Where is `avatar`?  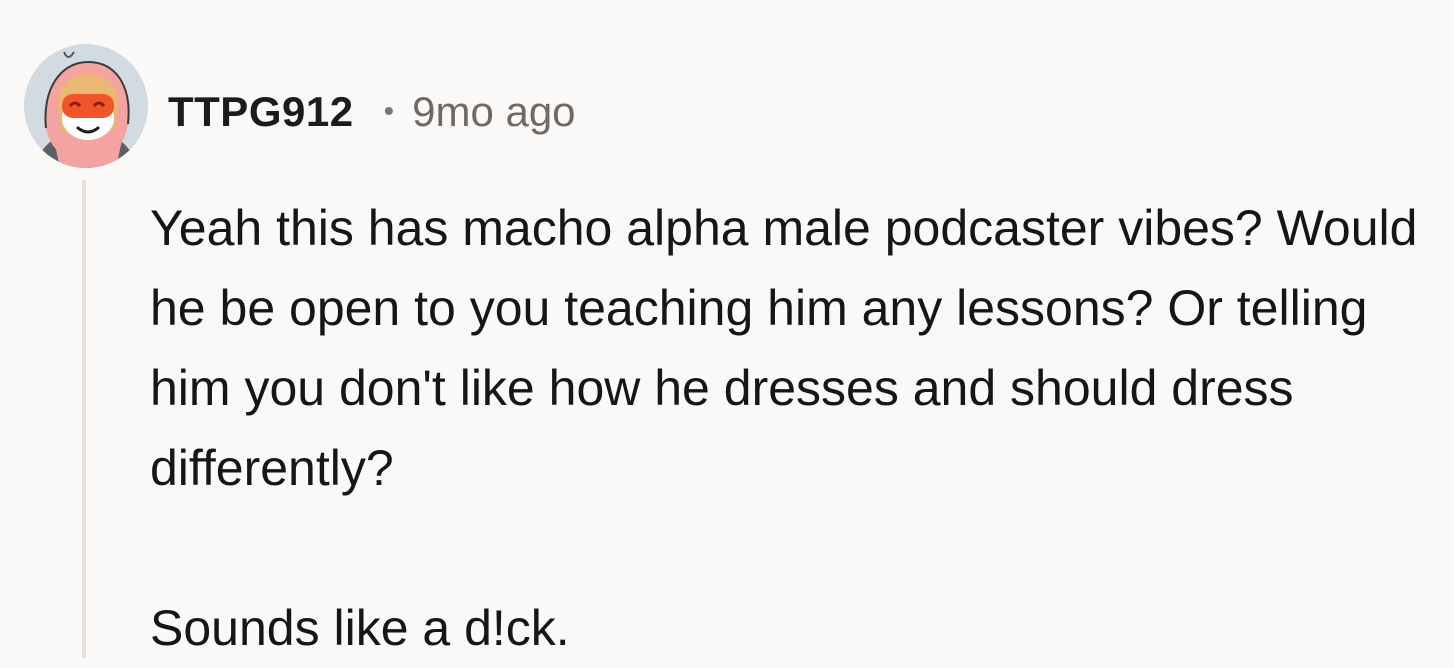
avatar is located at coordinates (86, 106).